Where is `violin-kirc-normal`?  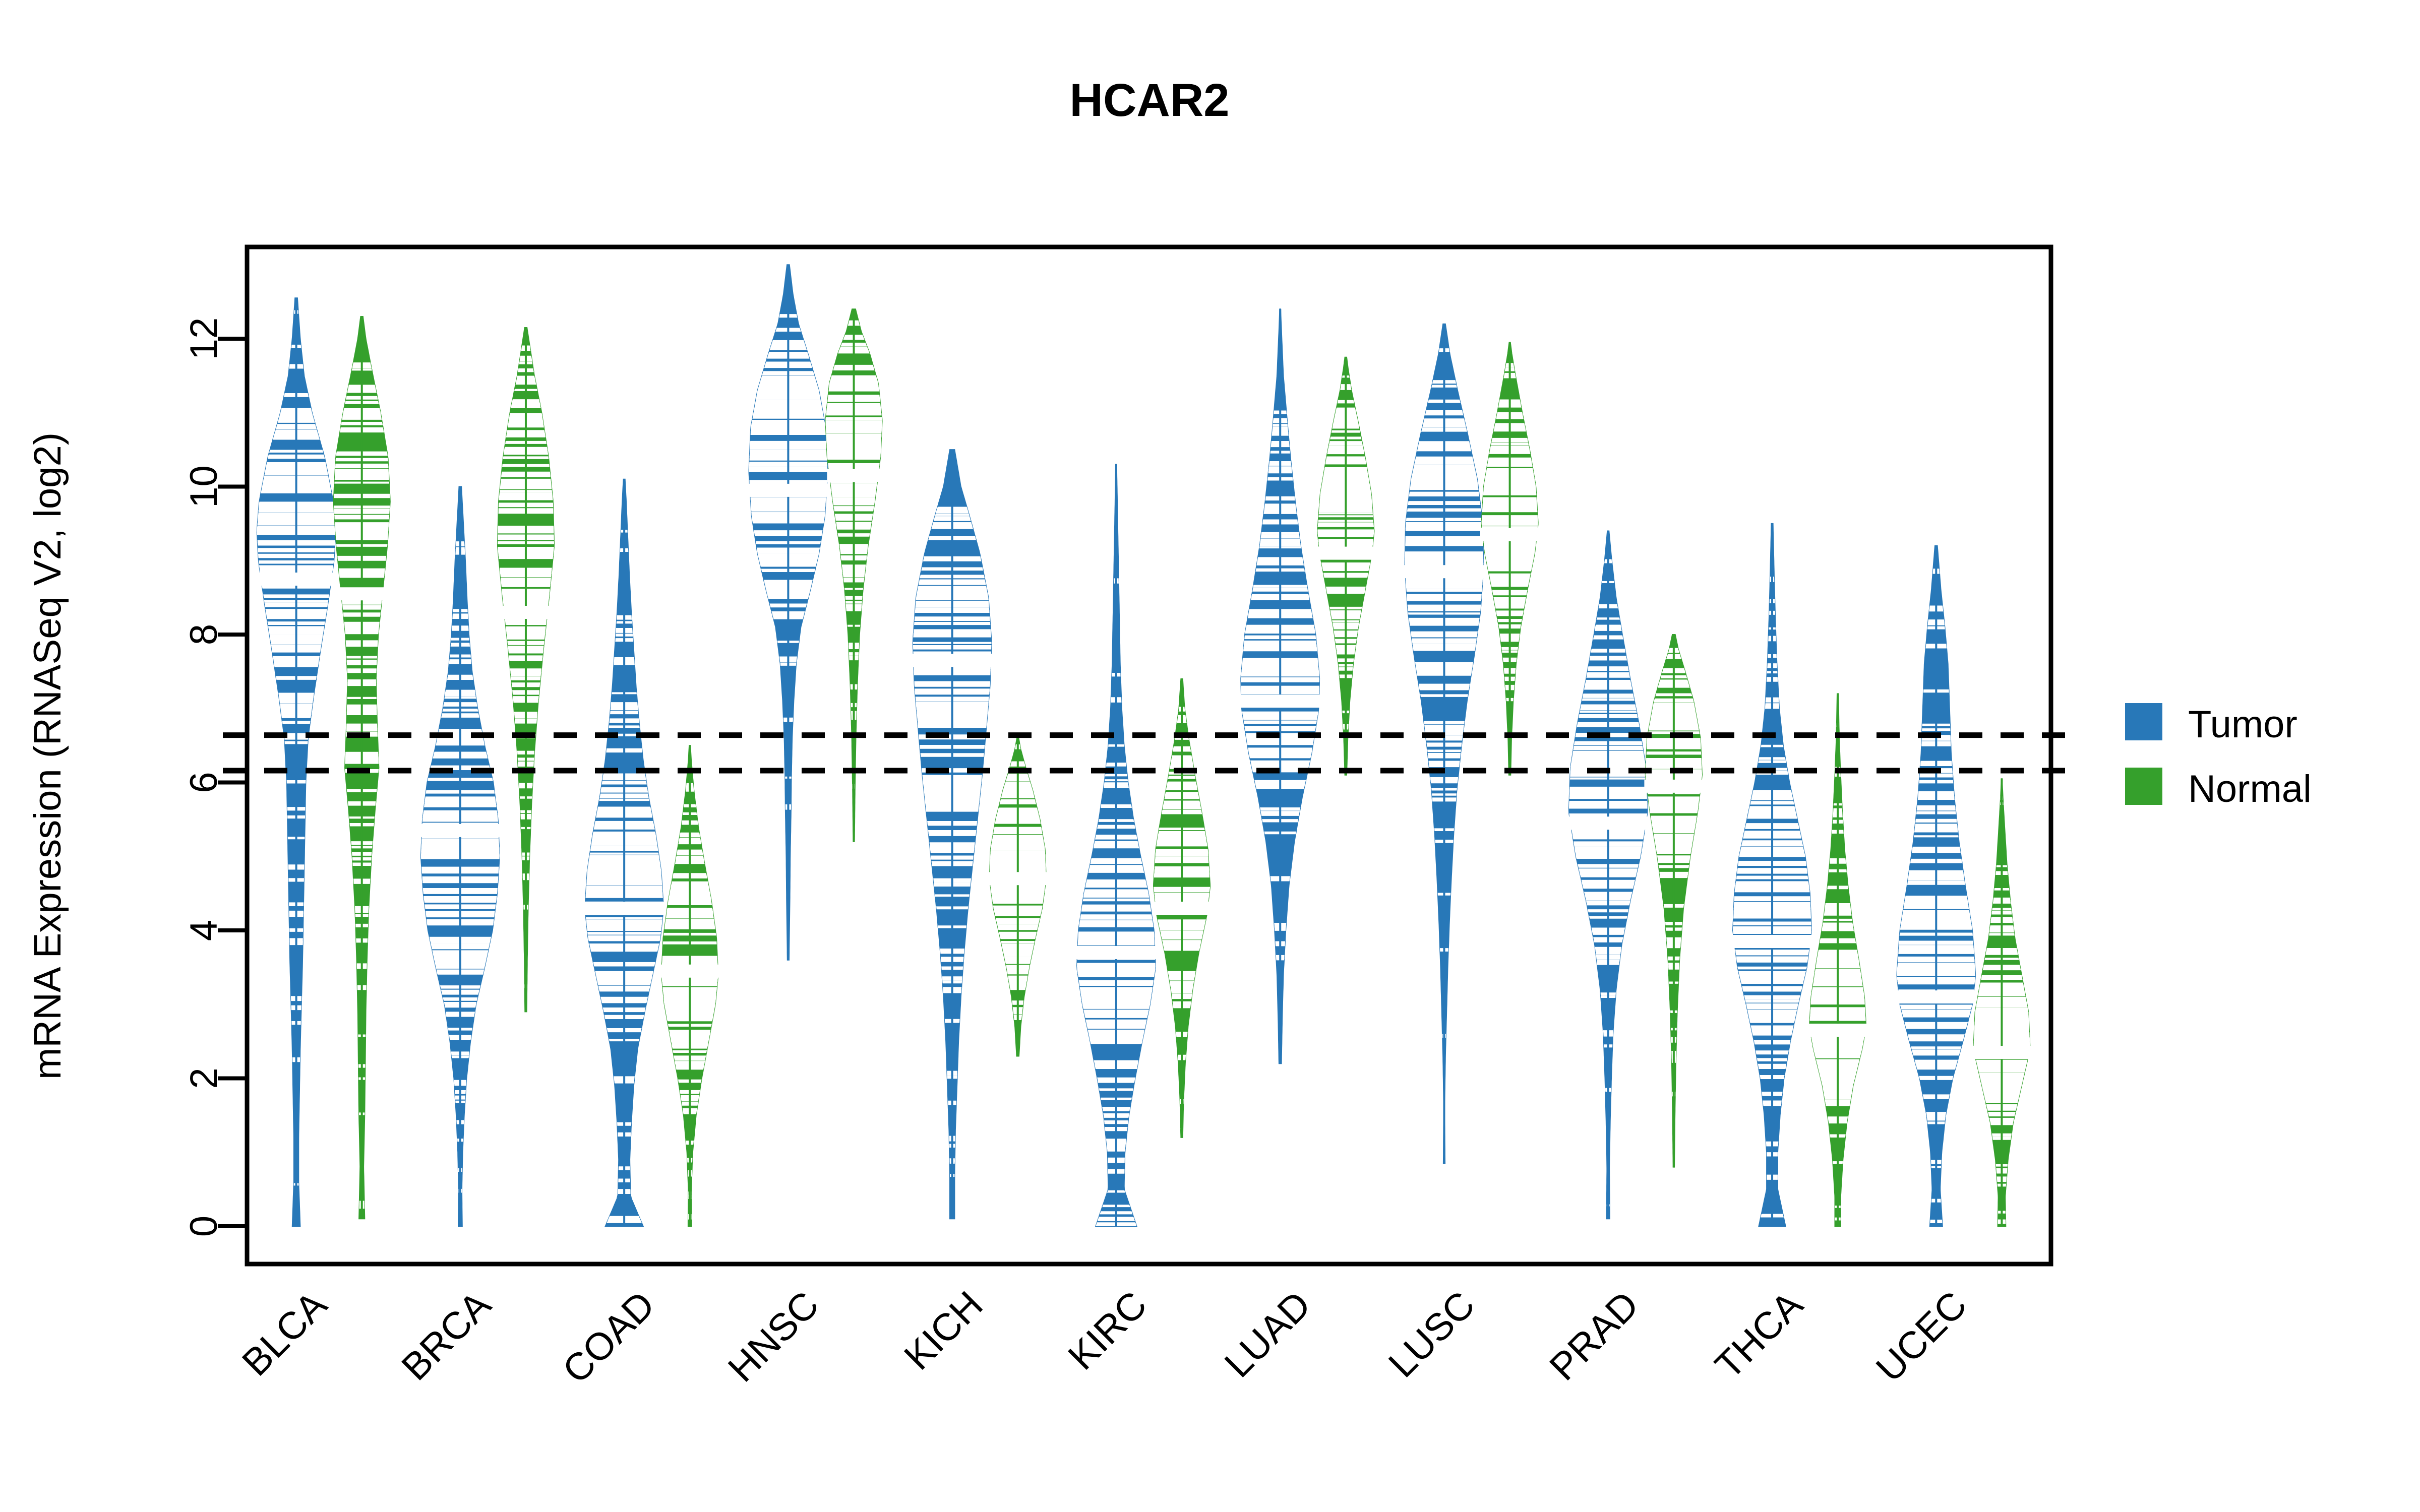
violin-kirc-normal is located at coordinates (1182, 908).